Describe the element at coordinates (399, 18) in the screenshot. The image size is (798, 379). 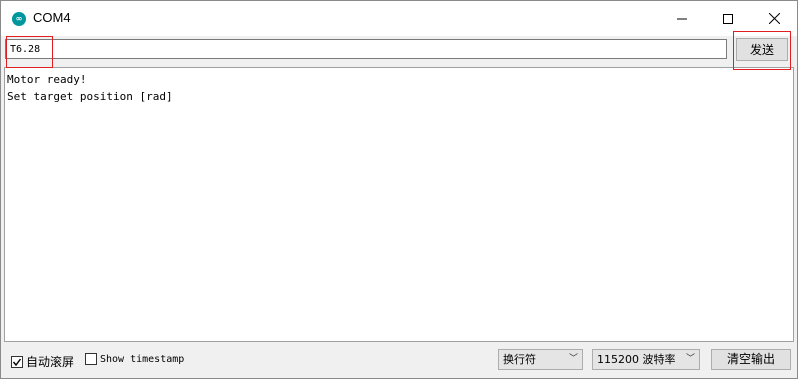
I see `title-bar: ∞ COM4` at that location.